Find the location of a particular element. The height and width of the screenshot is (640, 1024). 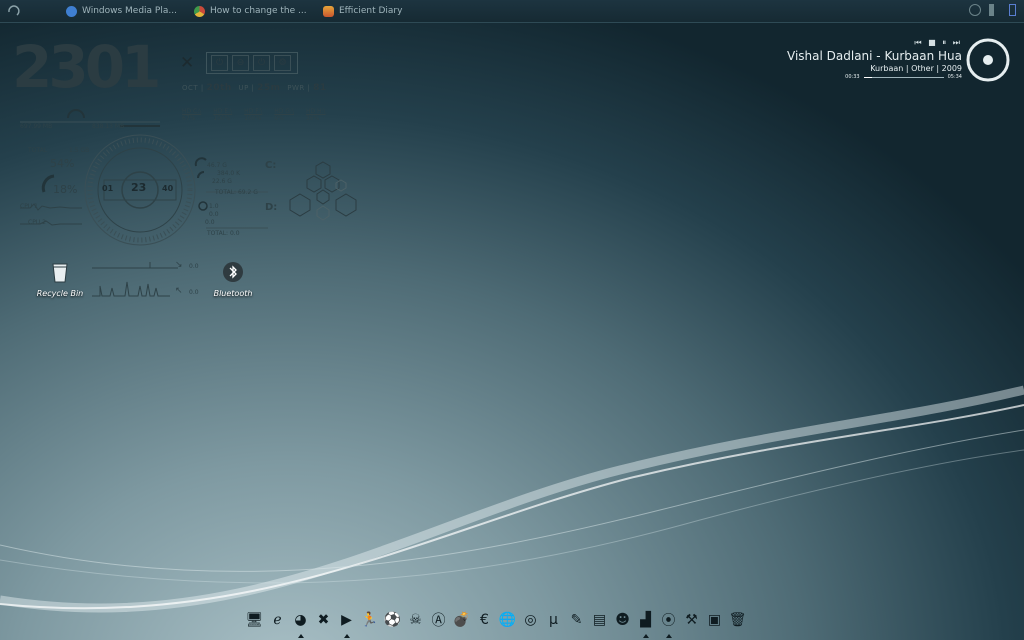

chrome-icon-glyph: ◕ is located at coordinates (300, 619).